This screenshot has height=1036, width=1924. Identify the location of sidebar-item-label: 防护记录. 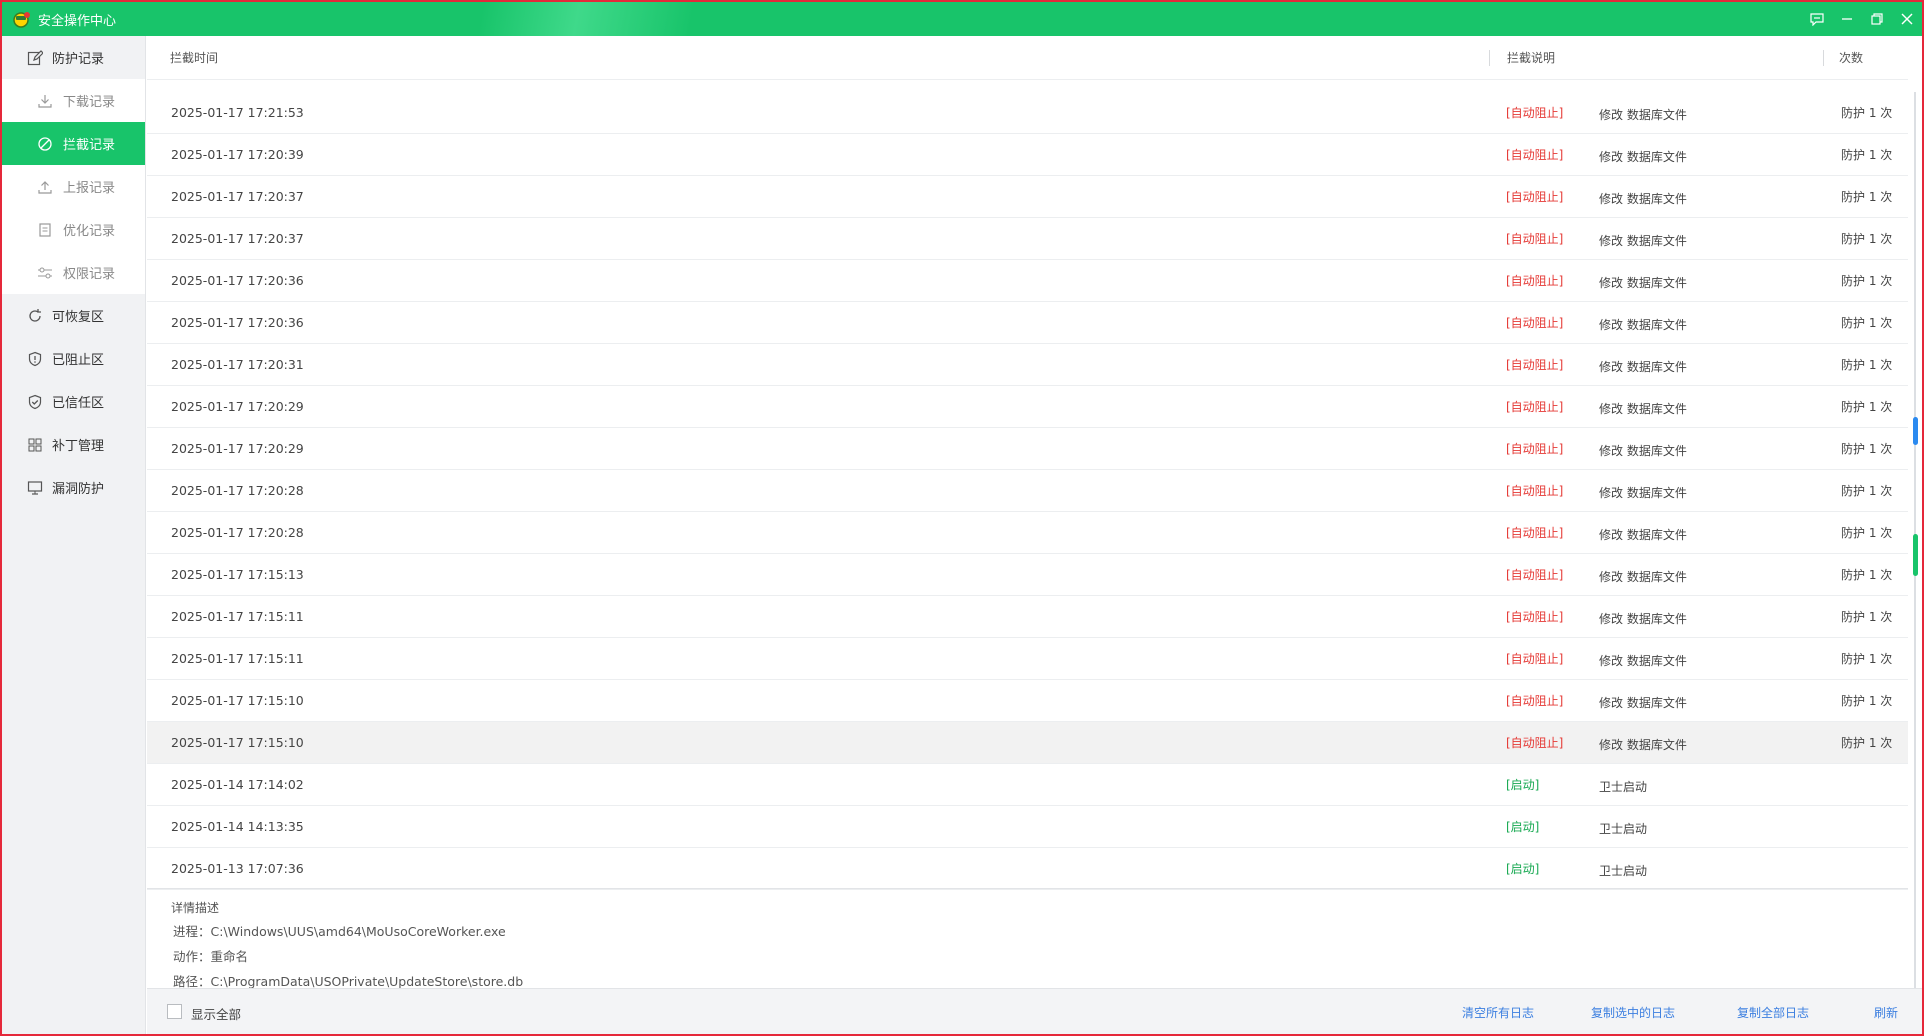
(78, 59).